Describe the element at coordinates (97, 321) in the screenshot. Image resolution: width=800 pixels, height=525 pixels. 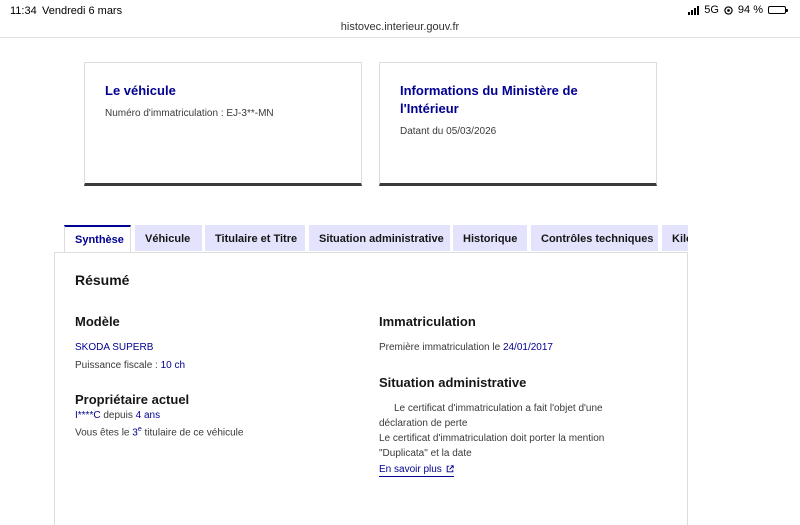
I see `model-heading: Modèle` at that location.